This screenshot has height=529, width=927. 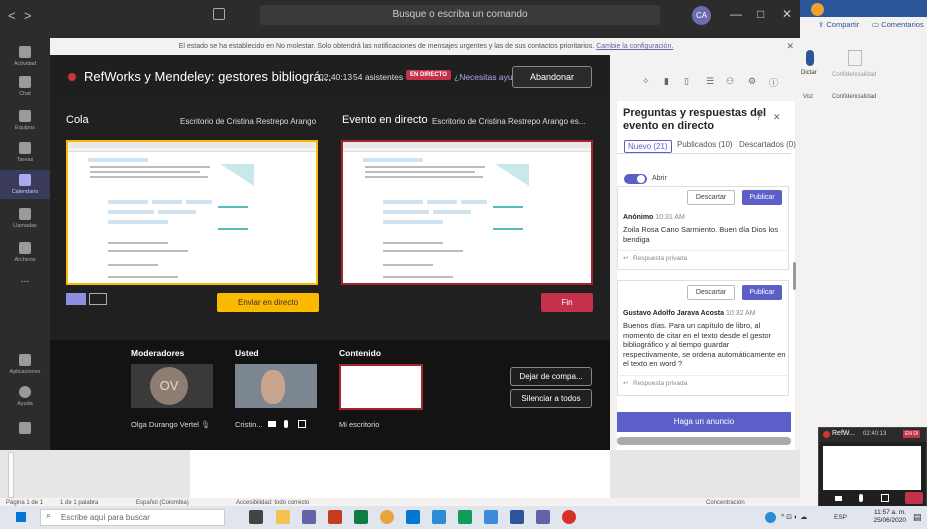 What do you see at coordinates (361, 517) in the screenshot?
I see `excel-icon` at bounding box center [361, 517].